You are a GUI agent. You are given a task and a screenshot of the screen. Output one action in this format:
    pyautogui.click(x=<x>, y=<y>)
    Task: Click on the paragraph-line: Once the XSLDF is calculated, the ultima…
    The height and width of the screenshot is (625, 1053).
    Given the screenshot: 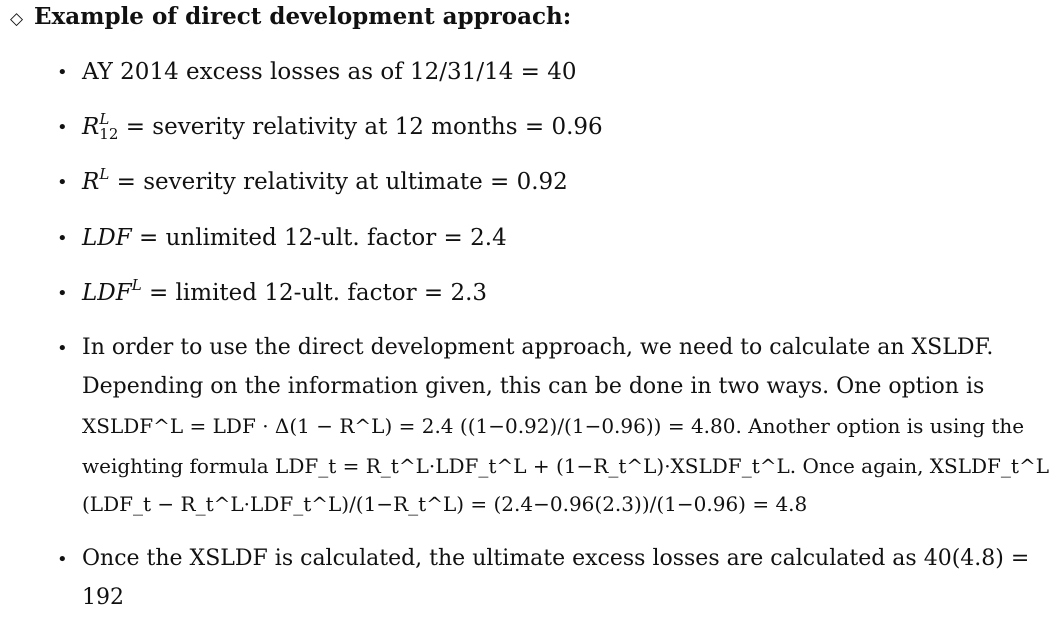 What is the action you would take?
    pyautogui.click(x=556, y=558)
    